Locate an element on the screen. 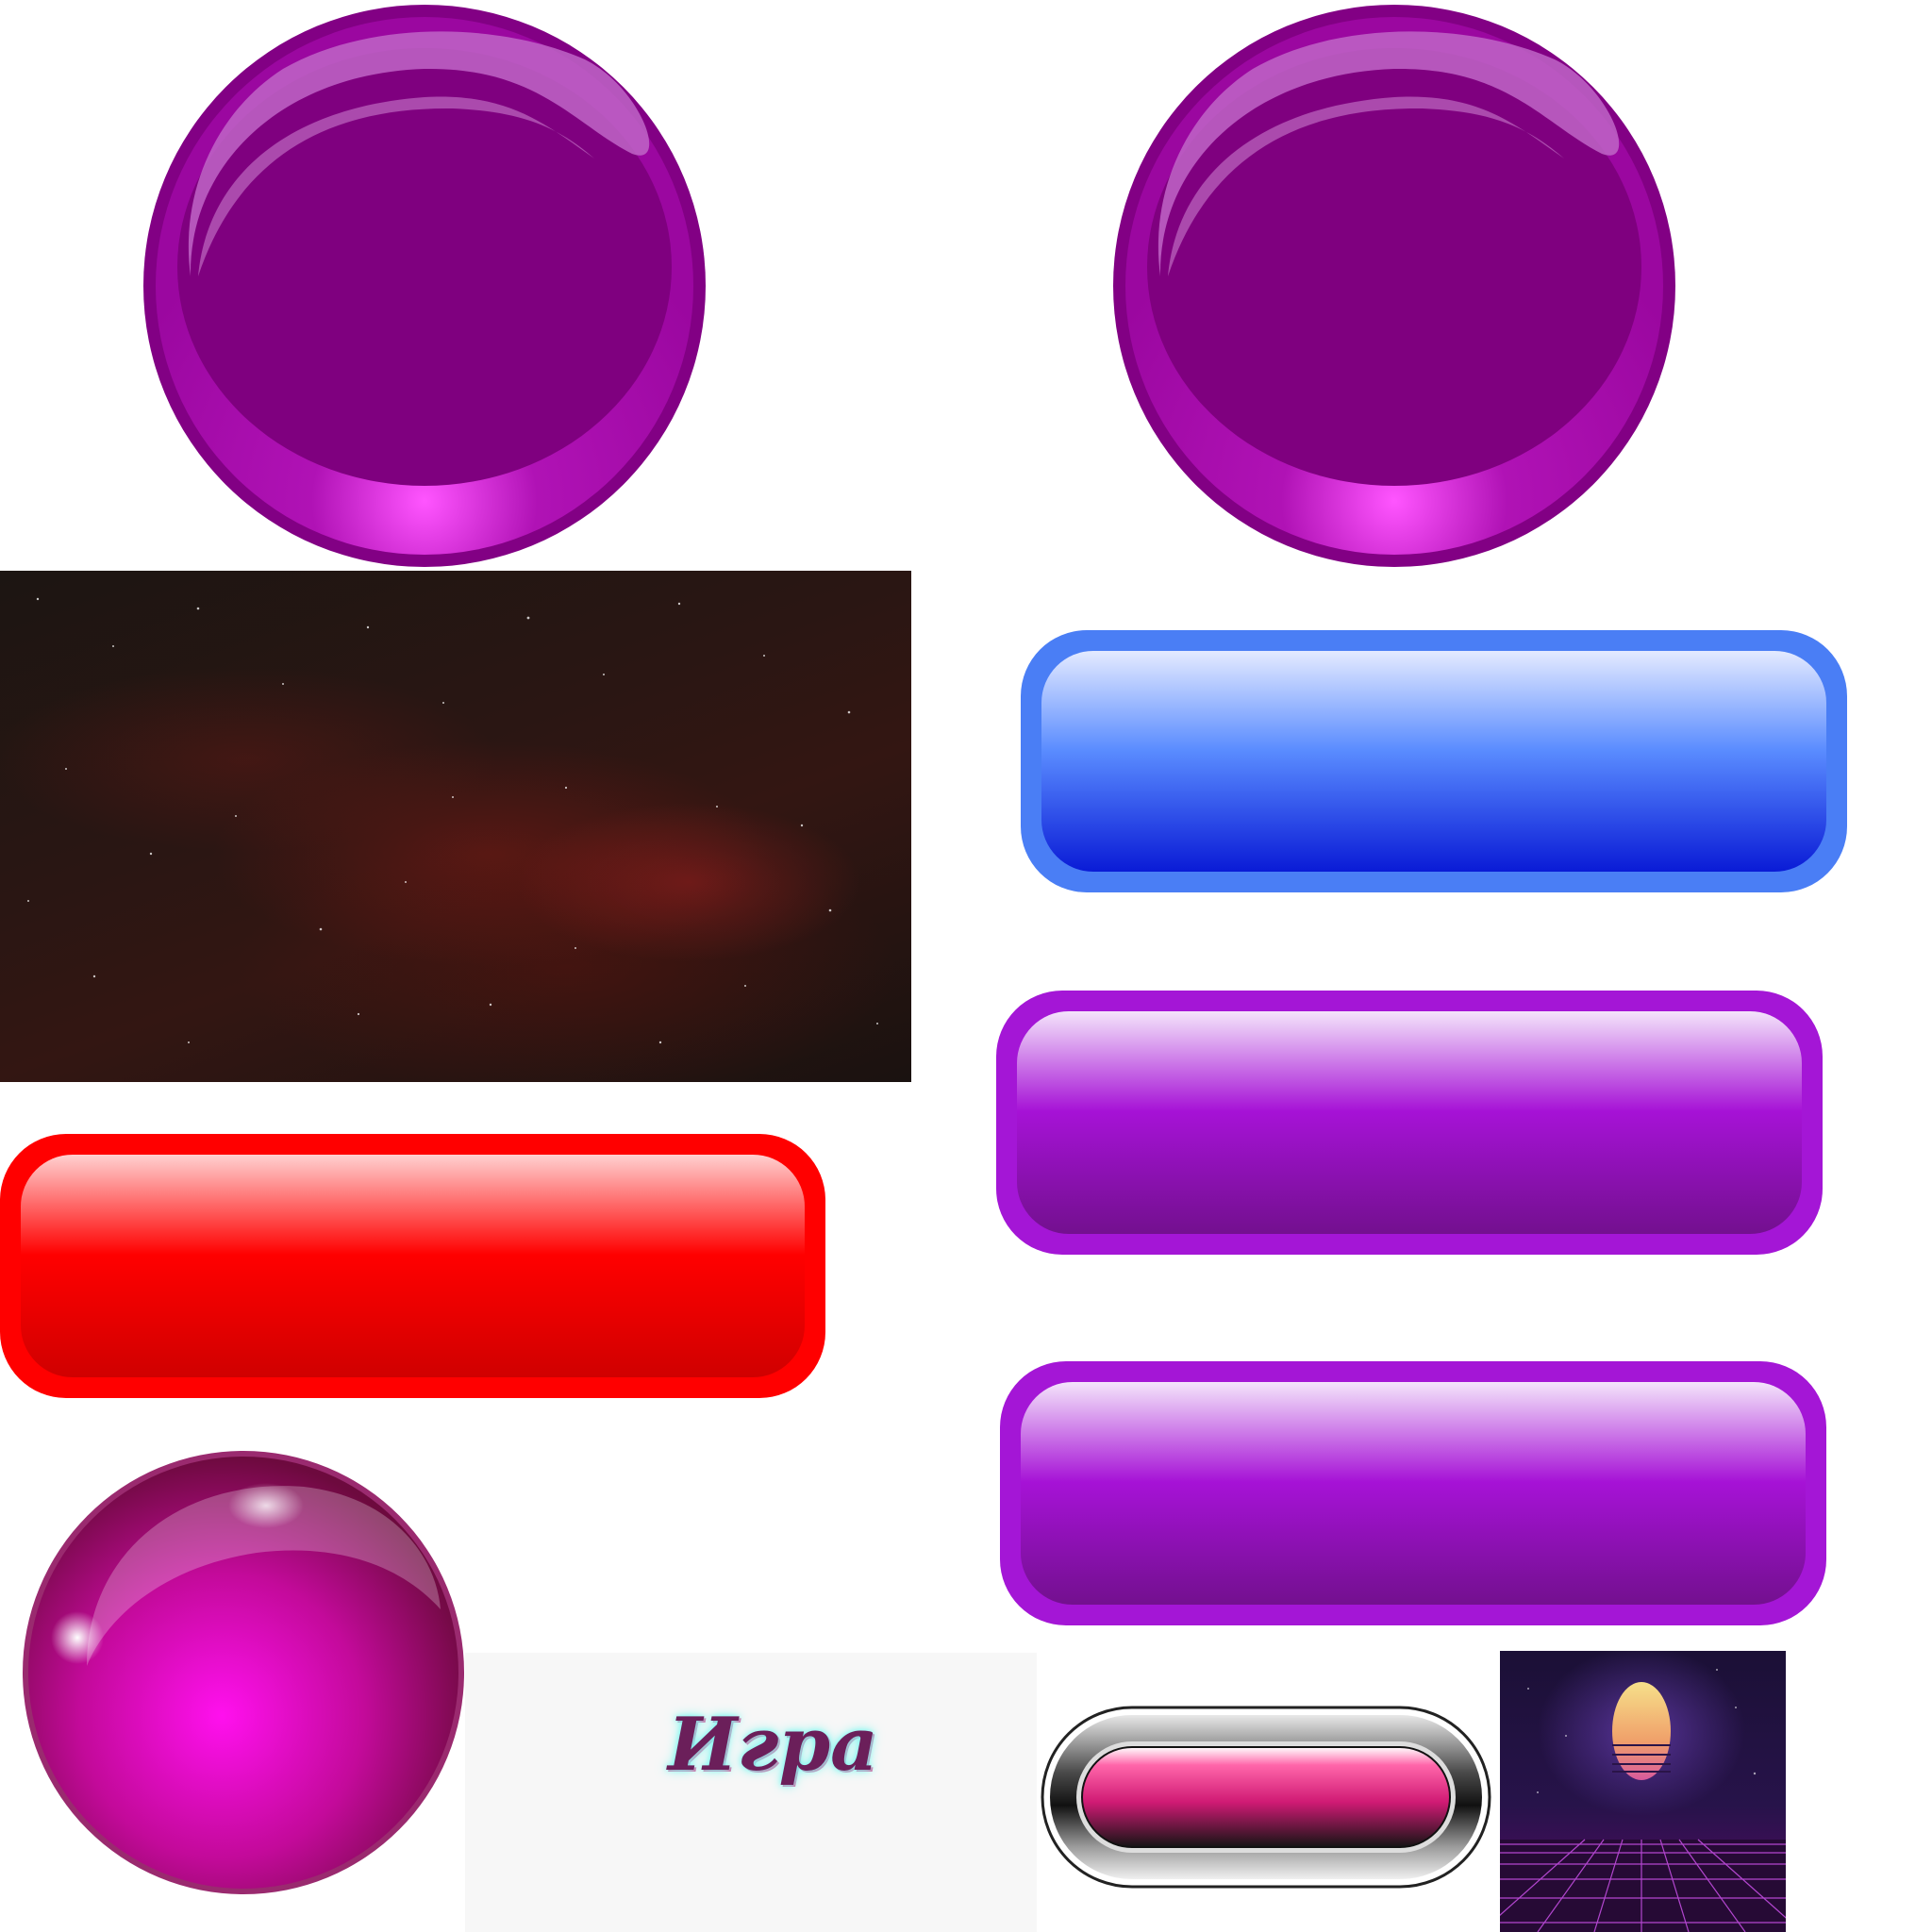  red-rect-button is located at coordinates (413, 1266).